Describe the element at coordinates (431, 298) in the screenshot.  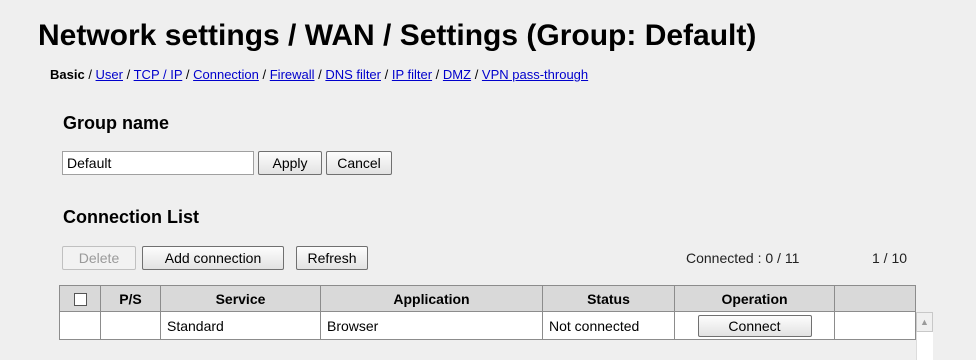
I see `column-header-application: Application` at that location.